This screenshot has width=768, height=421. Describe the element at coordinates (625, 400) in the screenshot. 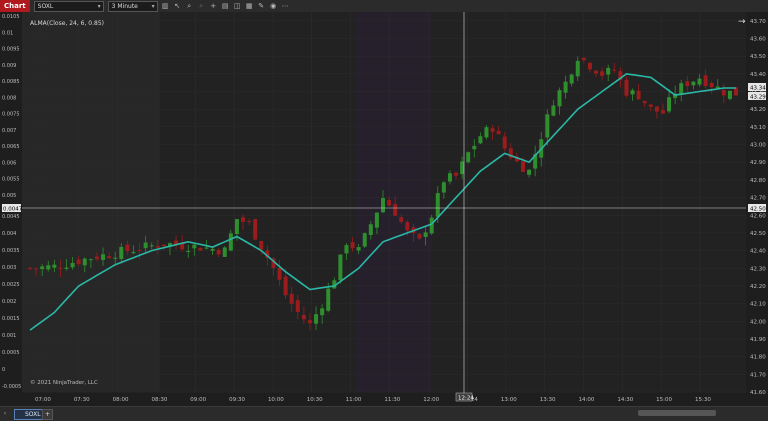

I see `x-tick-label: 14:30` at that location.